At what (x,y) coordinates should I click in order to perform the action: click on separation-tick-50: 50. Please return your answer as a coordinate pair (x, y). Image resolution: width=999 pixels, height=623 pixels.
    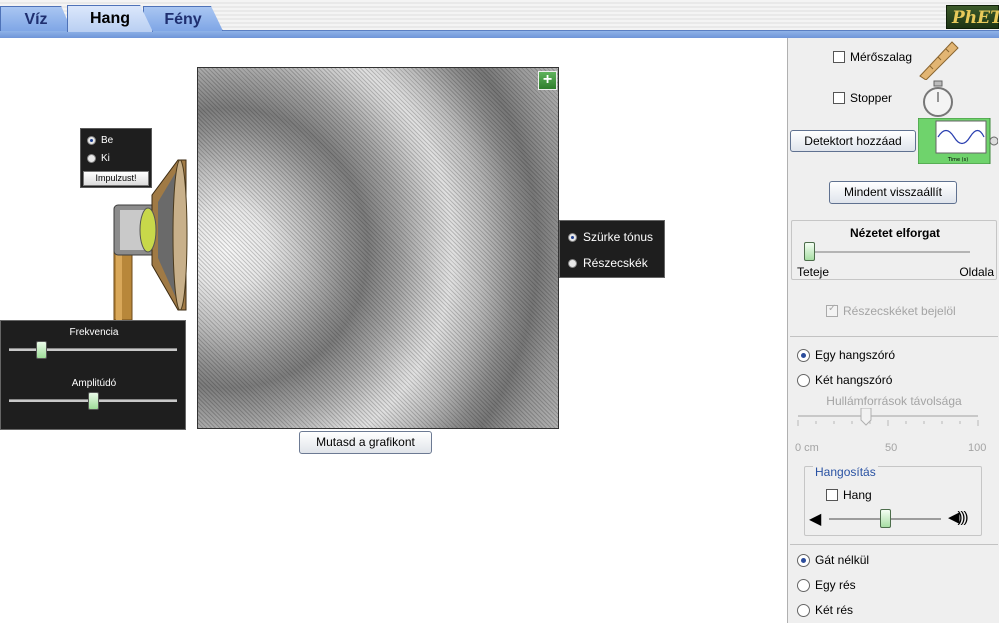
    Looking at the image, I should click on (891, 448).